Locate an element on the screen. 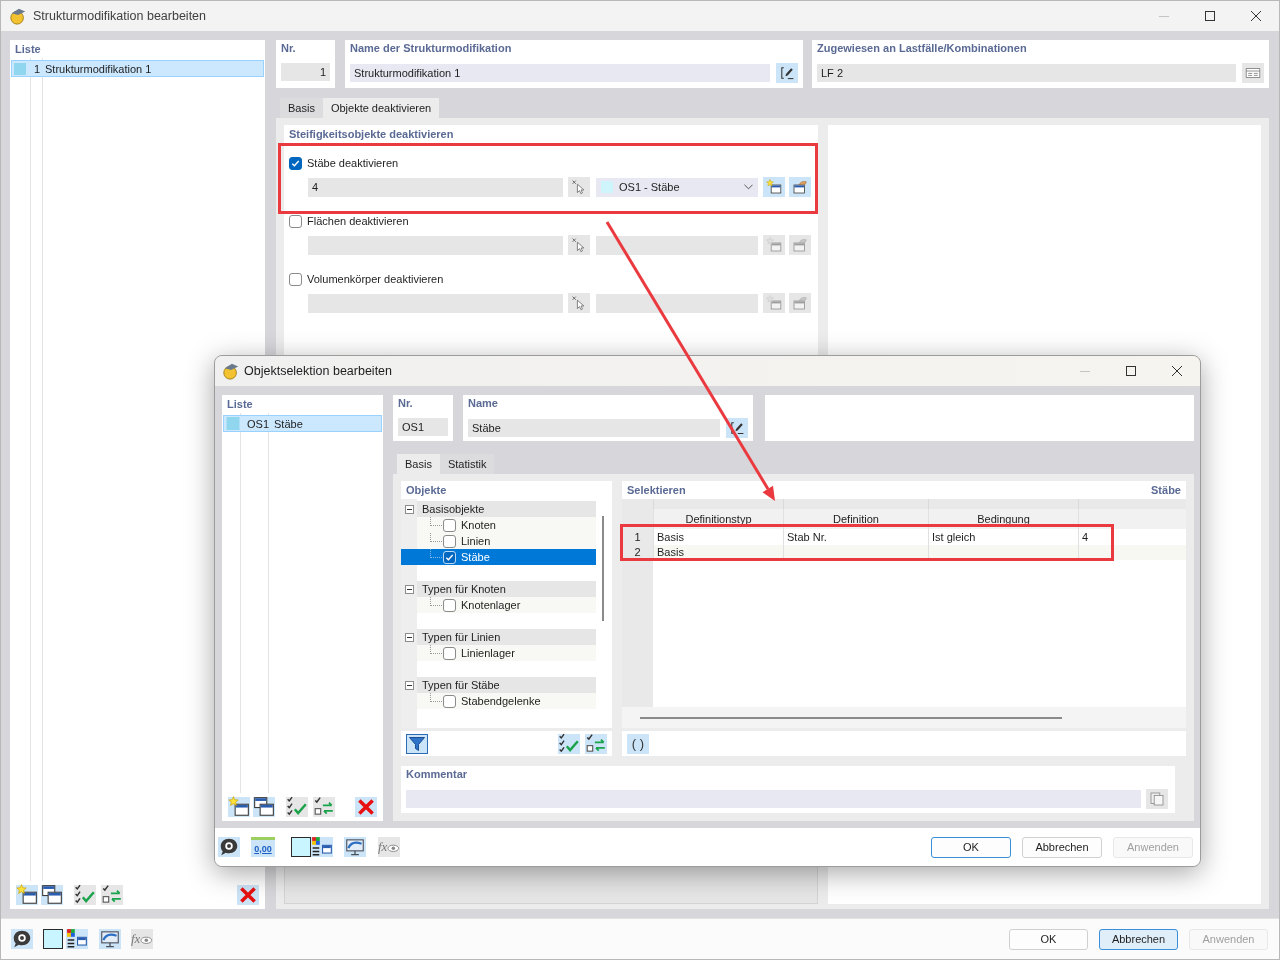 This screenshot has width=1280, height=960. tree-group-label: Typen für Linien is located at coordinates (506, 637).